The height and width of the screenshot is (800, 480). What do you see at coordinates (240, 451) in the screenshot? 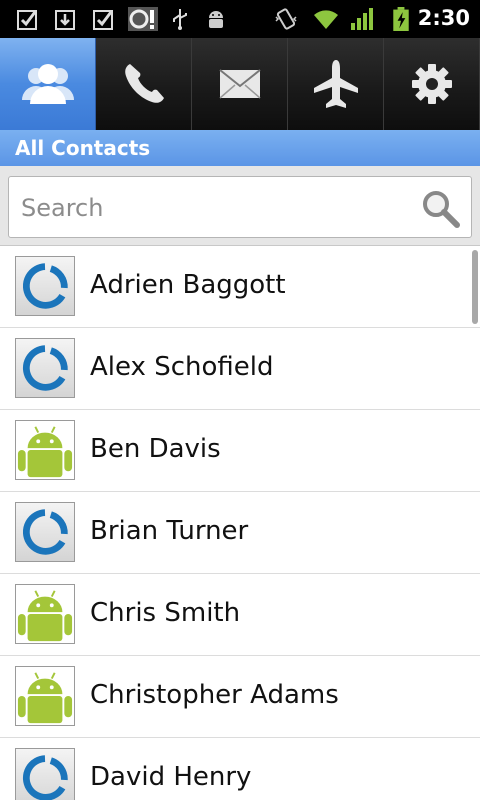
I see `list-item: Ben Davis` at bounding box center [240, 451].